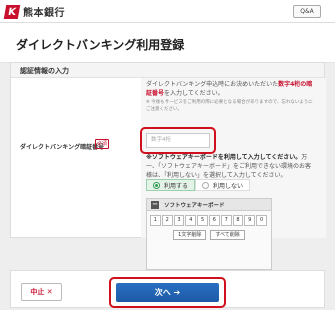  Describe the element at coordinates (227, 235) in the screenshot. I see `delete-all-button: すべて削除` at that location.